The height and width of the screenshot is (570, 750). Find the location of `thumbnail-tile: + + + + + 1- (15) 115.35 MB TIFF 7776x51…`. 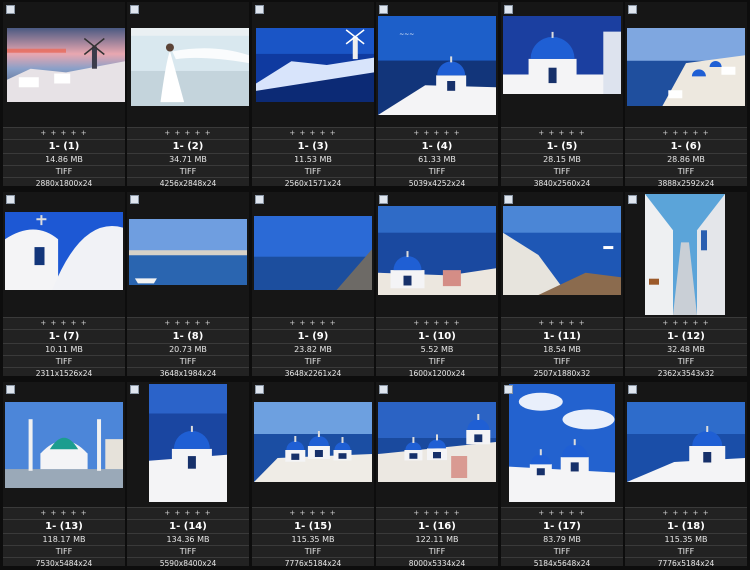

thumbnail-tile: + + + + + 1- (15) 115.35 MB TIFF 7776x51… is located at coordinates (313, 475).